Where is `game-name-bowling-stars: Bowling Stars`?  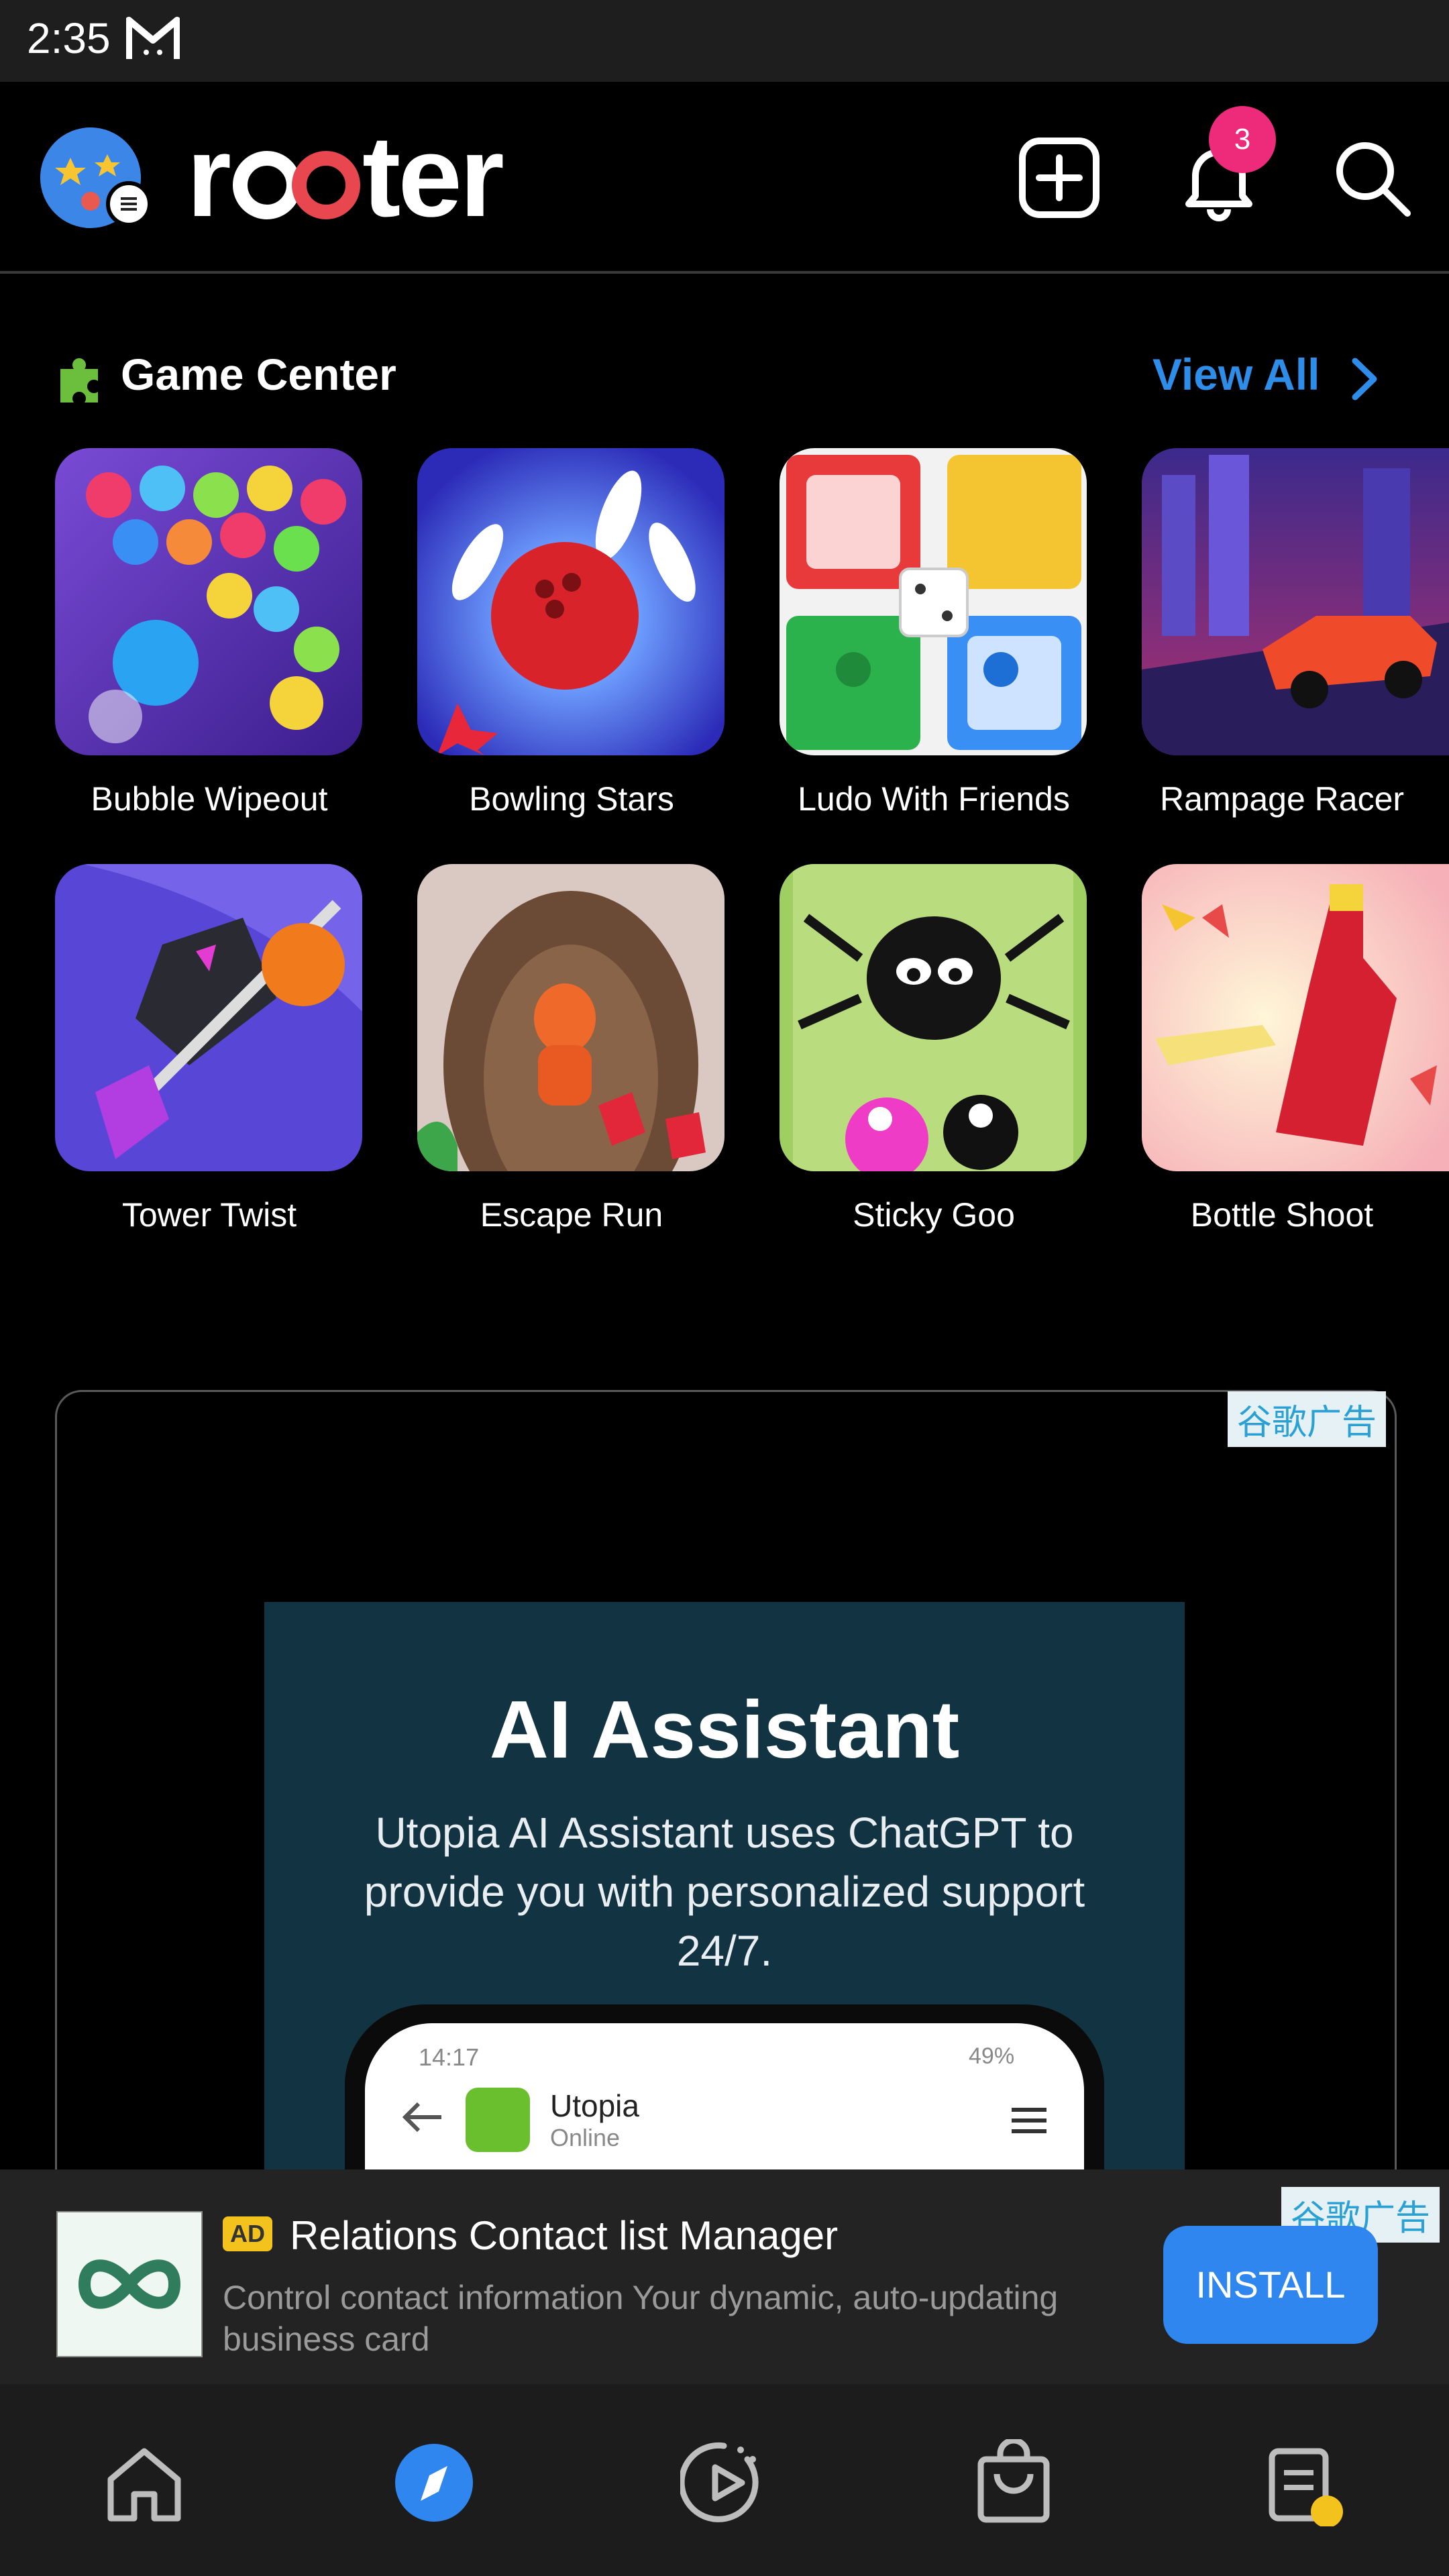 game-name-bowling-stars: Bowling Stars is located at coordinates (571, 799).